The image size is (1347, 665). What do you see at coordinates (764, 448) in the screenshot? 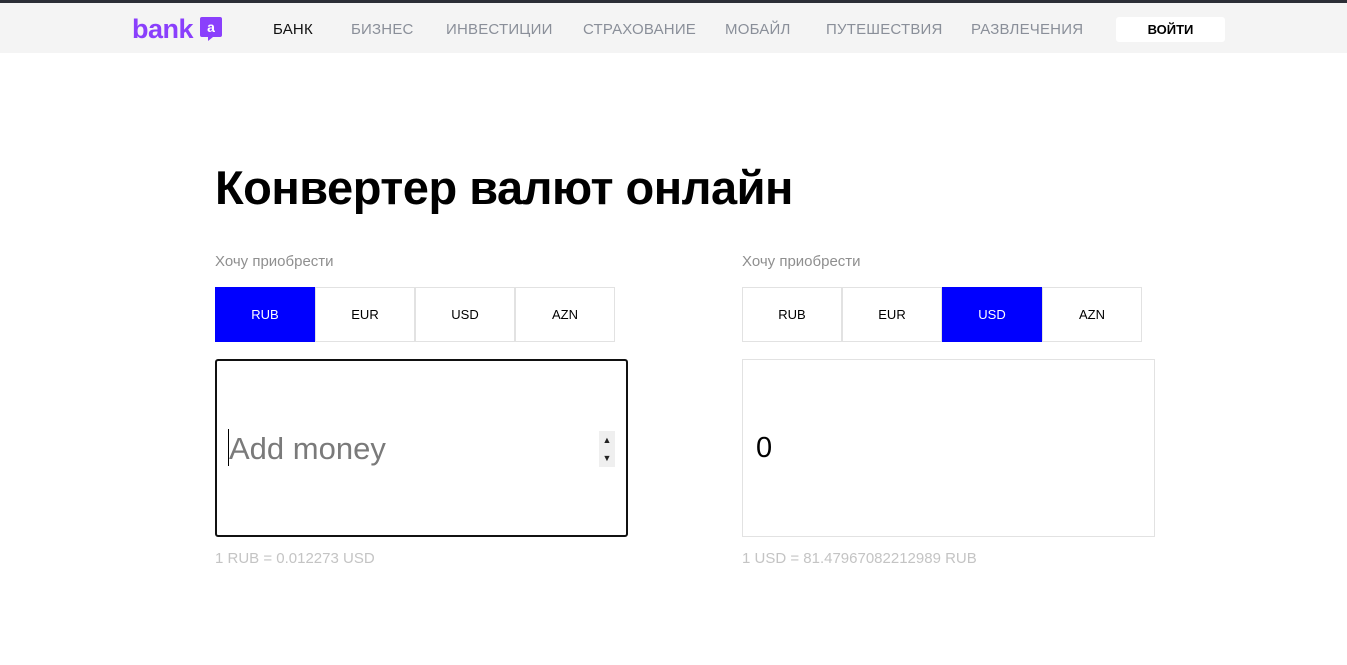
I see `converted-amount-value: 0` at bounding box center [764, 448].